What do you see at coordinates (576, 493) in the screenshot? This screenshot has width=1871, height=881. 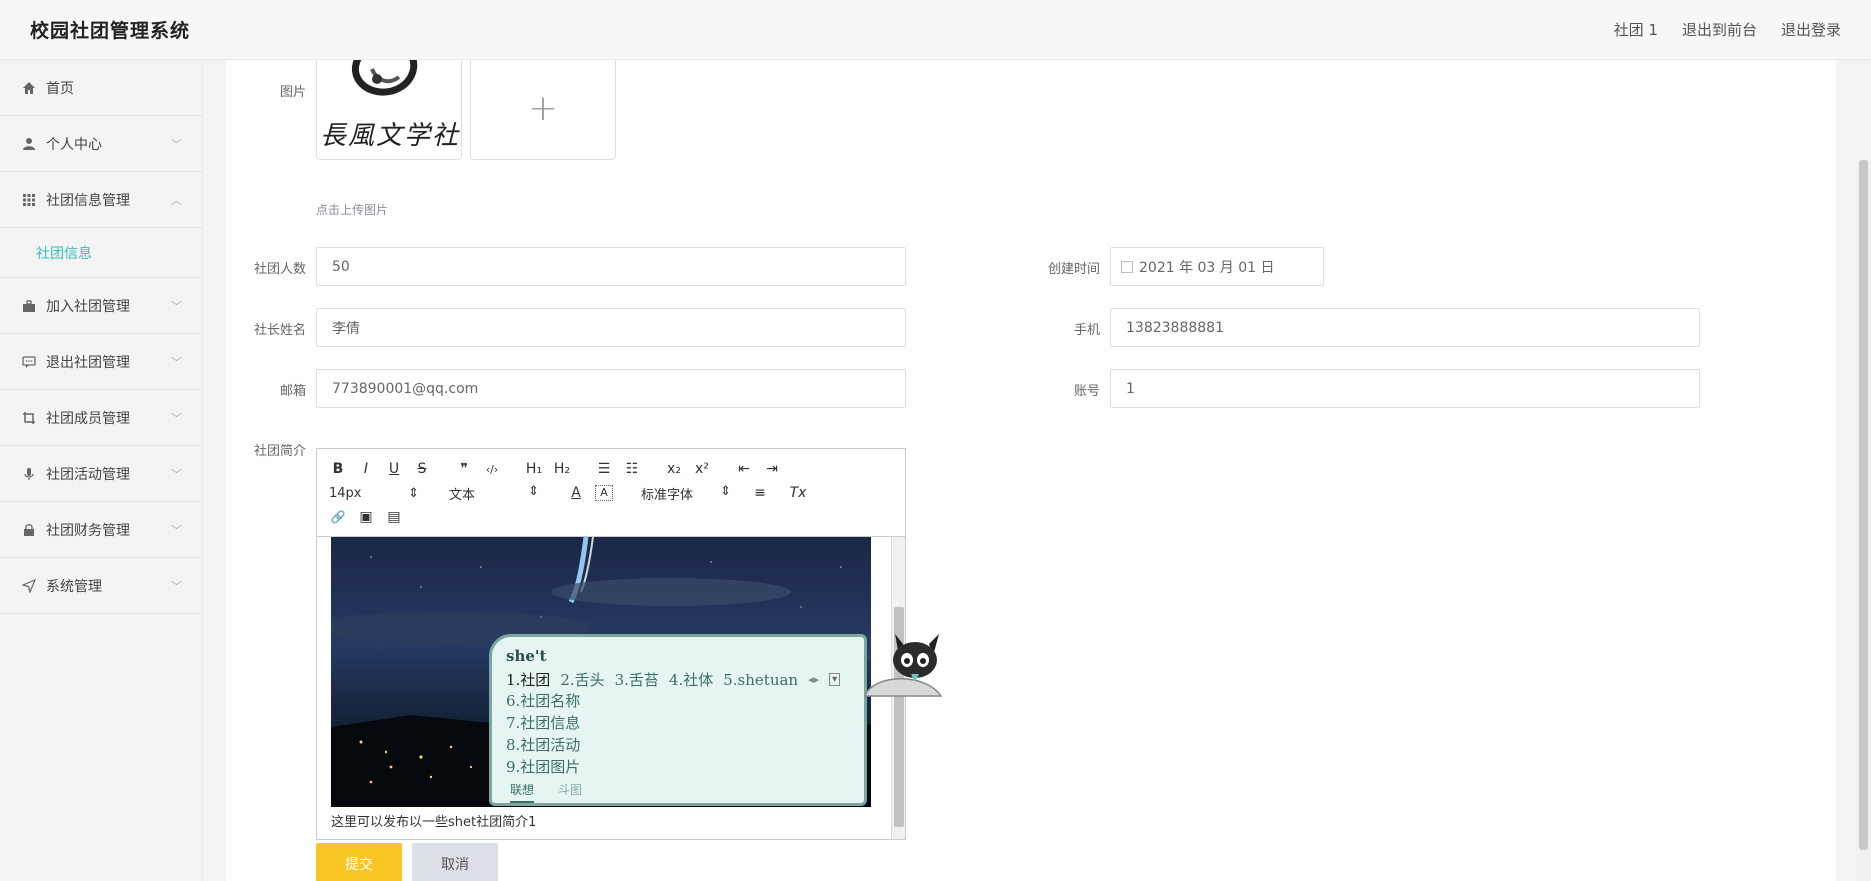 I see `font-color-button: A` at bounding box center [576, 493].